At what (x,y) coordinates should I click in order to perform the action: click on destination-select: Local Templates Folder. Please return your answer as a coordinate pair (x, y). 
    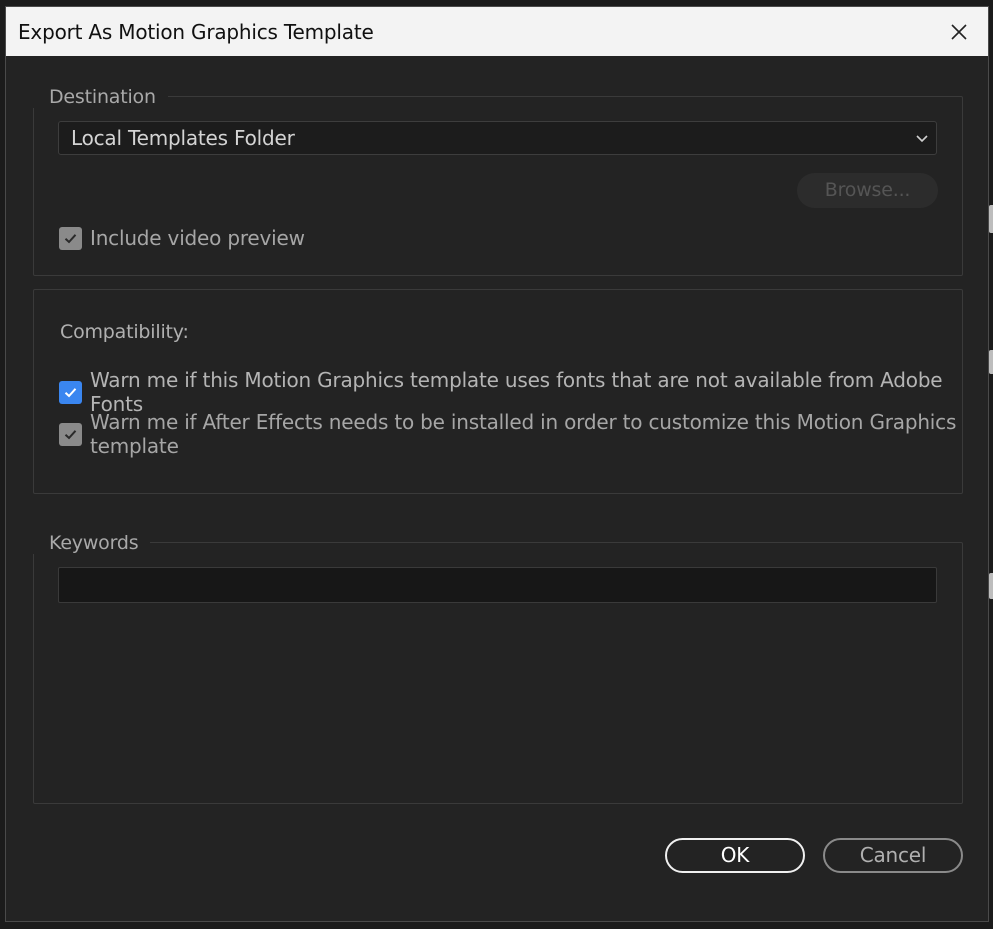
    Looking at the image, I should click on (497, 138).